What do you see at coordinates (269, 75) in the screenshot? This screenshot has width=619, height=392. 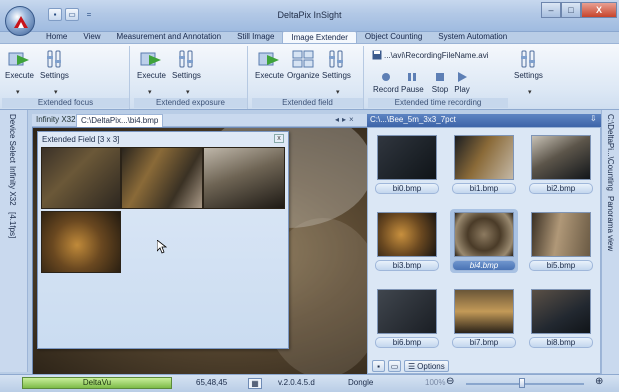 I see `field-execute-label: Execute` at bounding box center [269, 75].